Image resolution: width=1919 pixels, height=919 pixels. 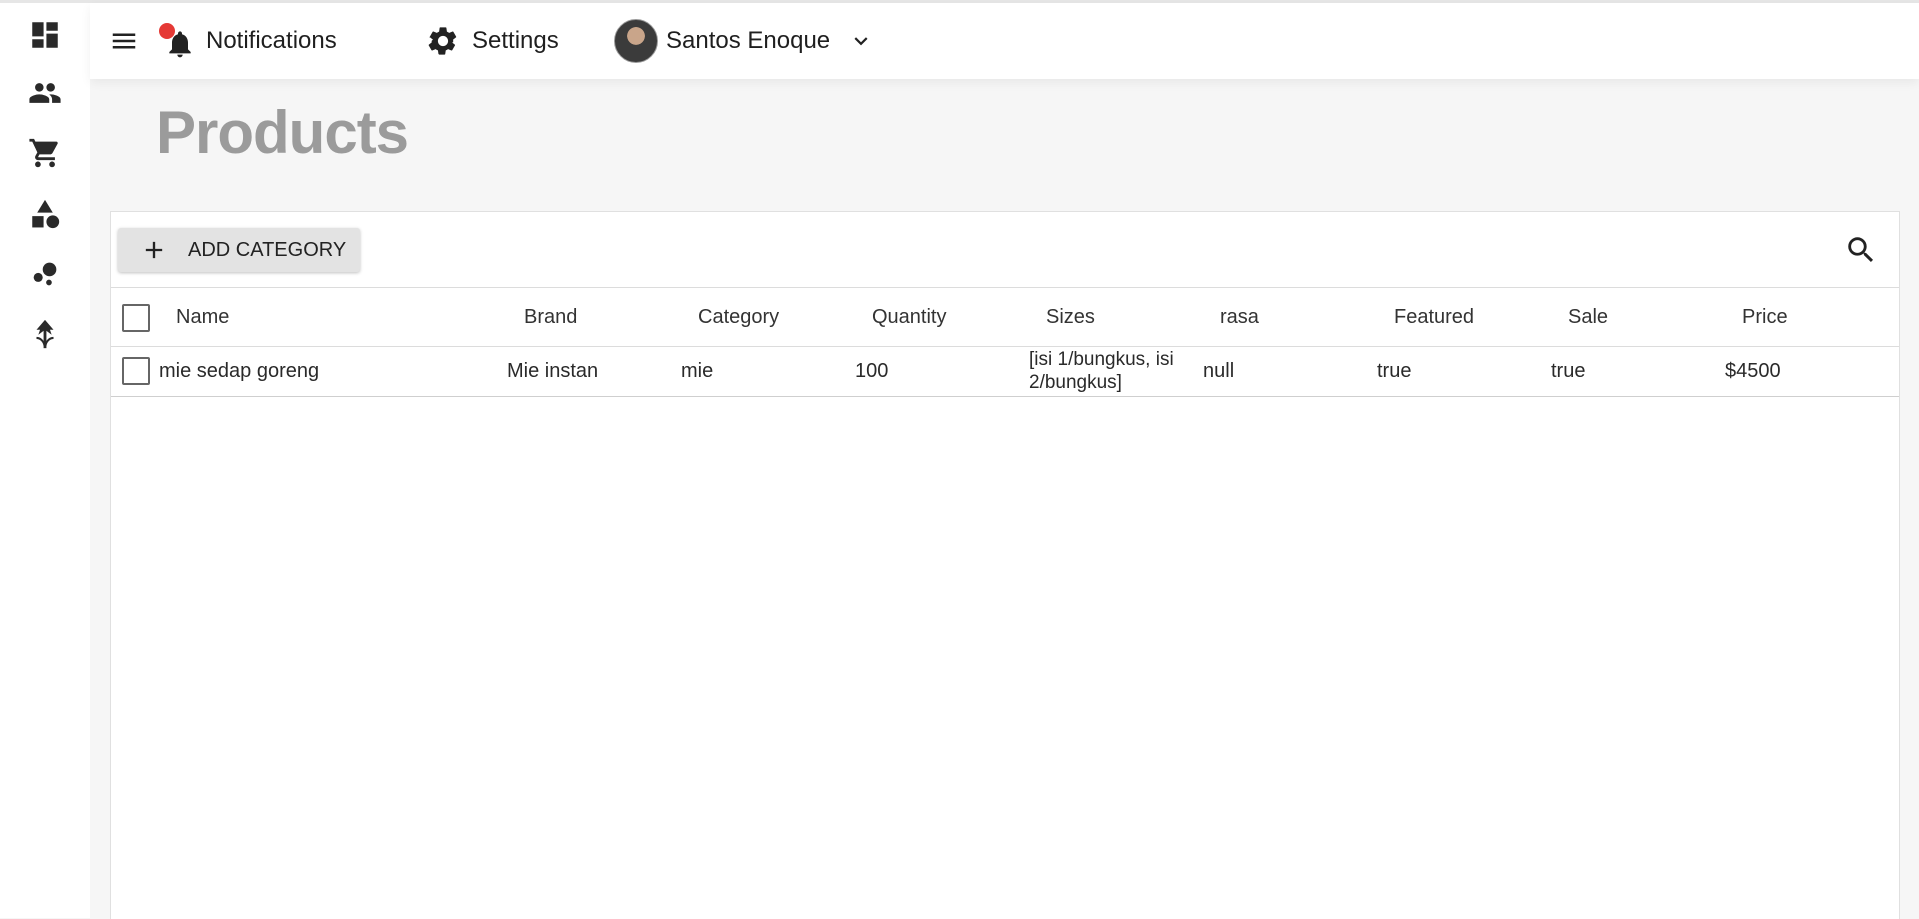 I want to click on column-header-sizes: Sizes, so click(x=1070, y=317).